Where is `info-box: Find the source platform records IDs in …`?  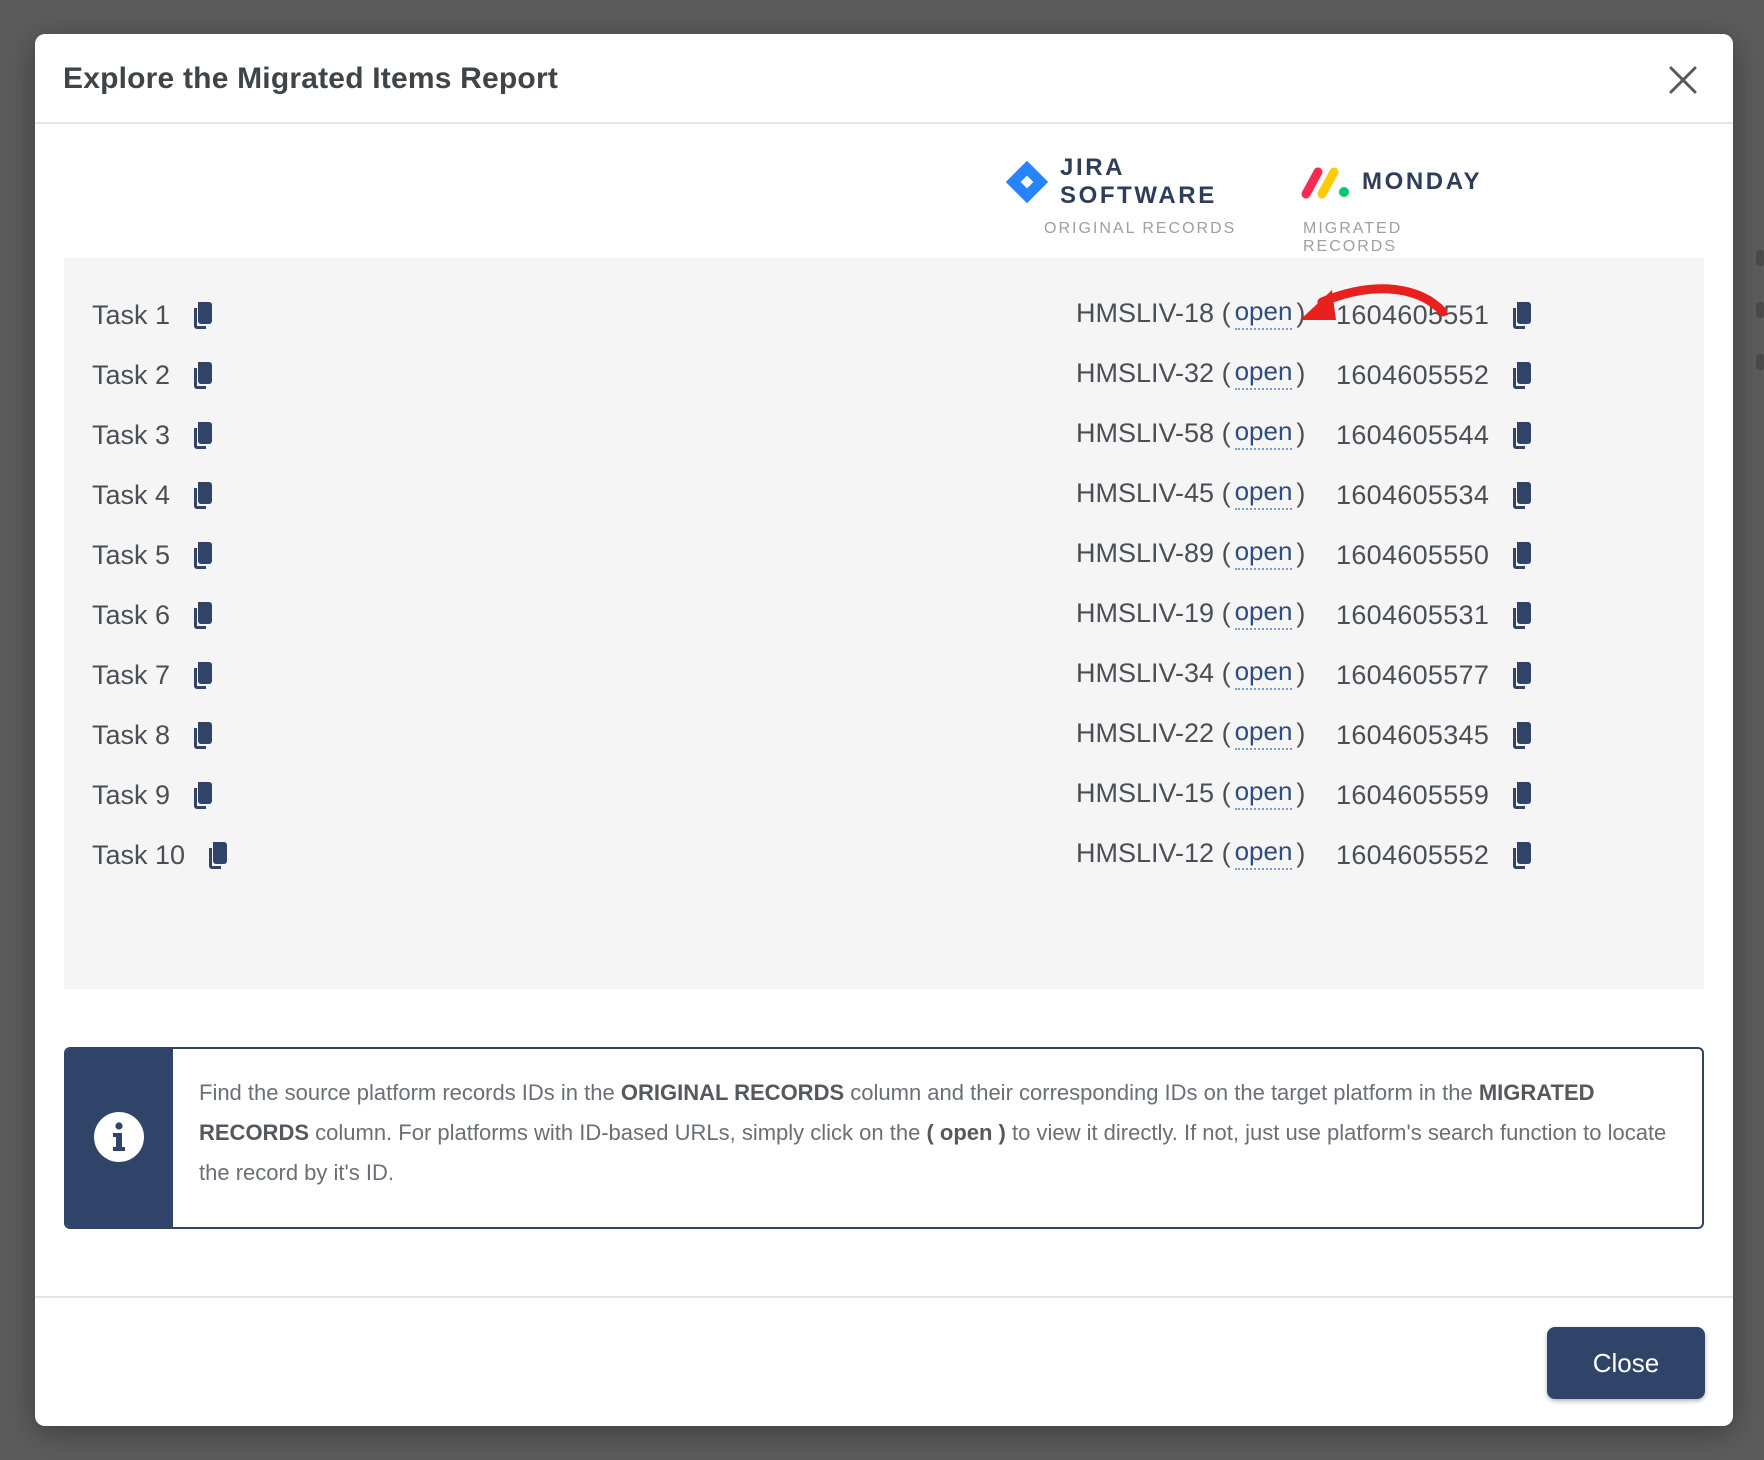
info-box: Find the source platform records IDs in … is located at coordinates (884, 1138).